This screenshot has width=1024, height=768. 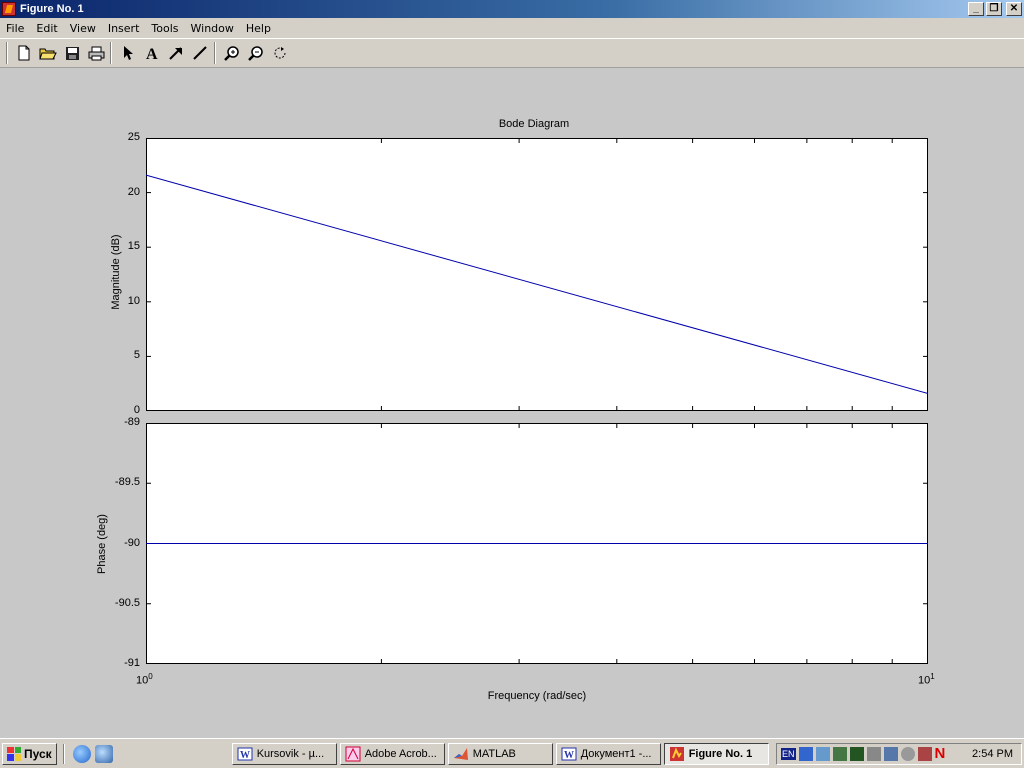 What do you see at coordinates (116, 272) in the screenshot?
I see `magnitude-ylabel: Magnitude (dB)` at bounding box center [116, 272].